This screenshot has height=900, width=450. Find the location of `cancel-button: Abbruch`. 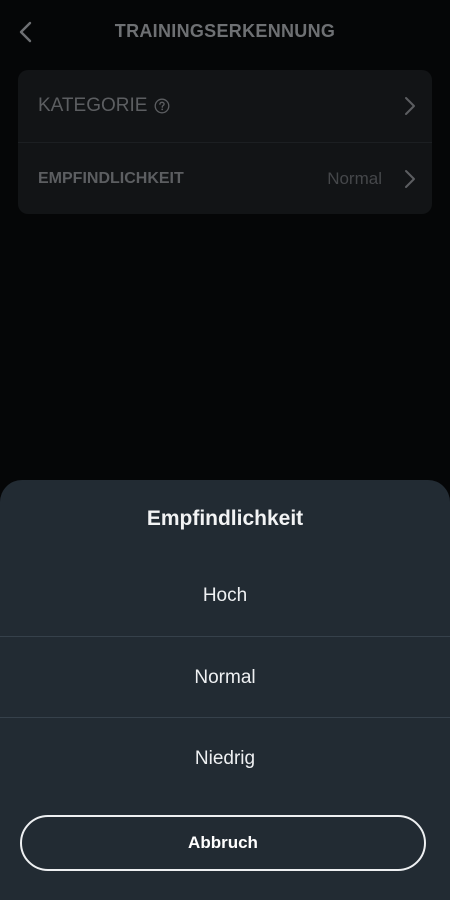

cancel-button: Abbruch is located at coordinates (223, 843).